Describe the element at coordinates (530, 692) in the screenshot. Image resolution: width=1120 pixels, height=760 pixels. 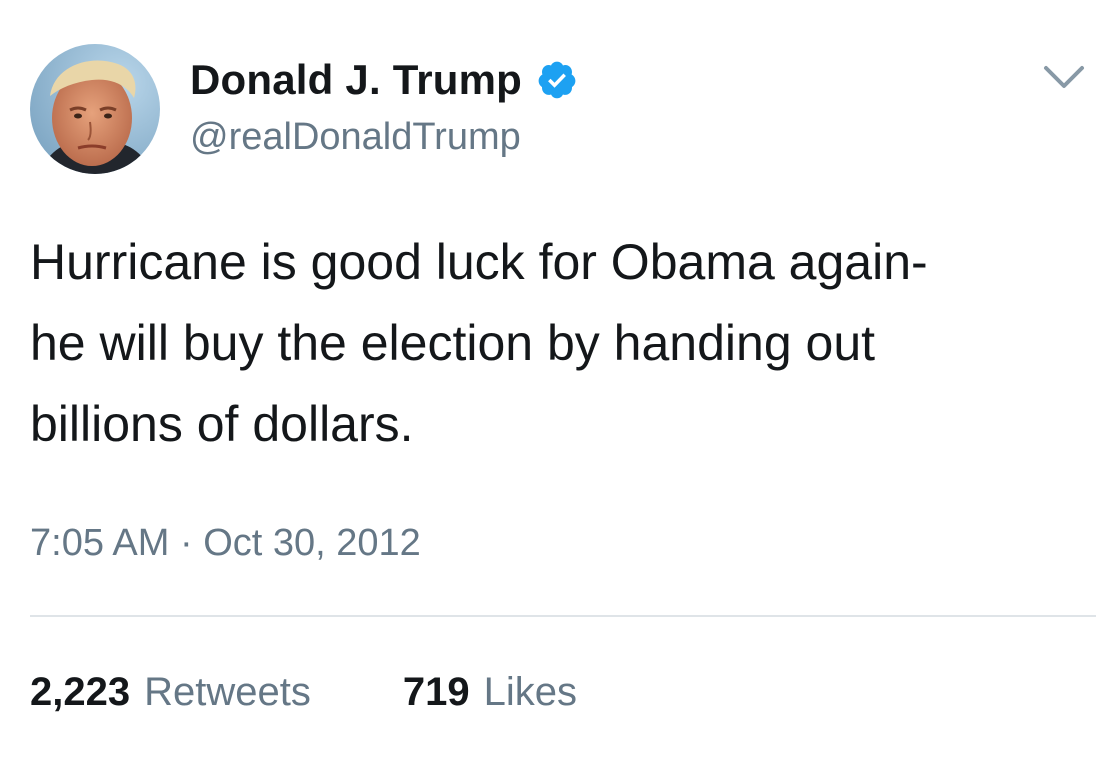
I see `likes-label: Likes` at that location.